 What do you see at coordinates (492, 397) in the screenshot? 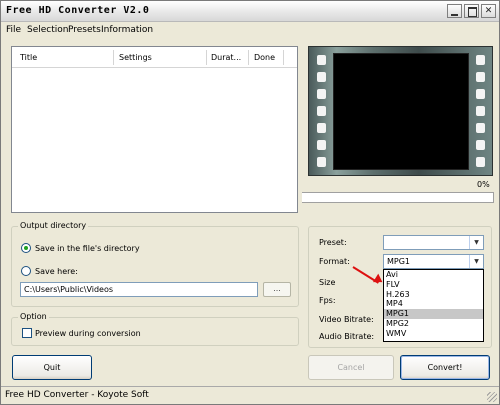
I see `resize-grip-icon` at bounding box center [492, 397].